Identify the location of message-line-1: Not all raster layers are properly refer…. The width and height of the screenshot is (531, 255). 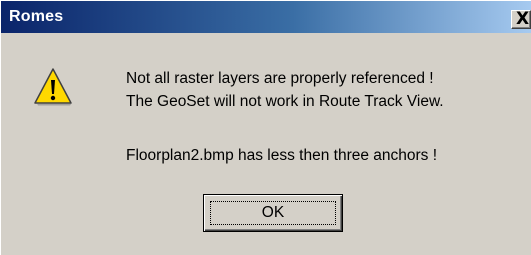
(280, 78).